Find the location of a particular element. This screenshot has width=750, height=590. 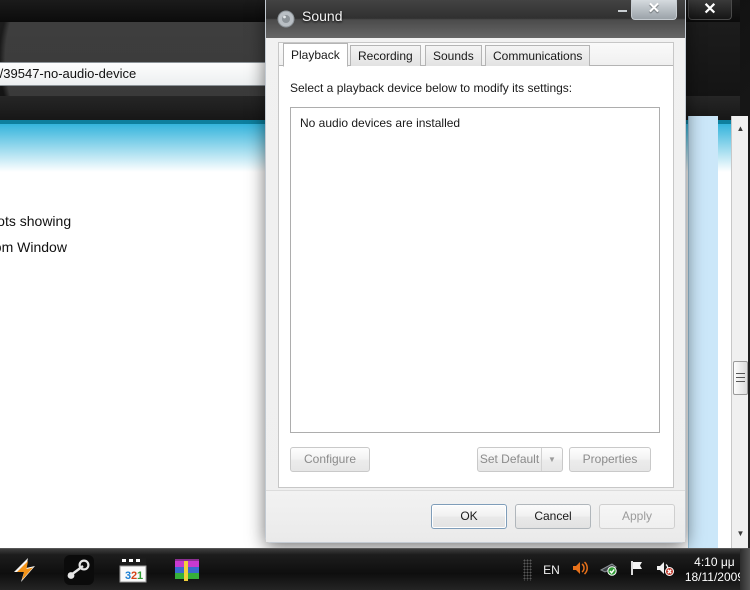

dialog-tab-strip: Playback Recording Sounds Communications is located at coordinates (476, 55).